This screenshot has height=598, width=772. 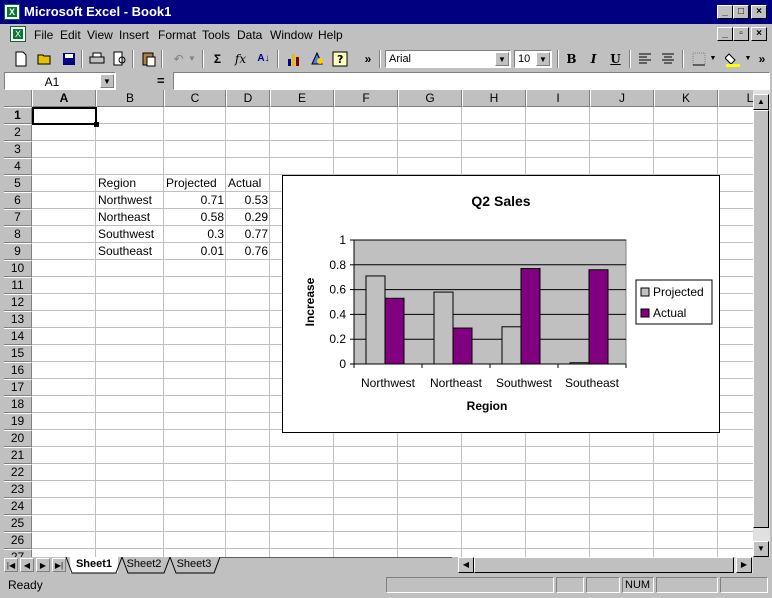 What do you see at coordinates (18, 234) in the screenshot?
I see `row-header-8: 8` at bounding box center [18, 234].